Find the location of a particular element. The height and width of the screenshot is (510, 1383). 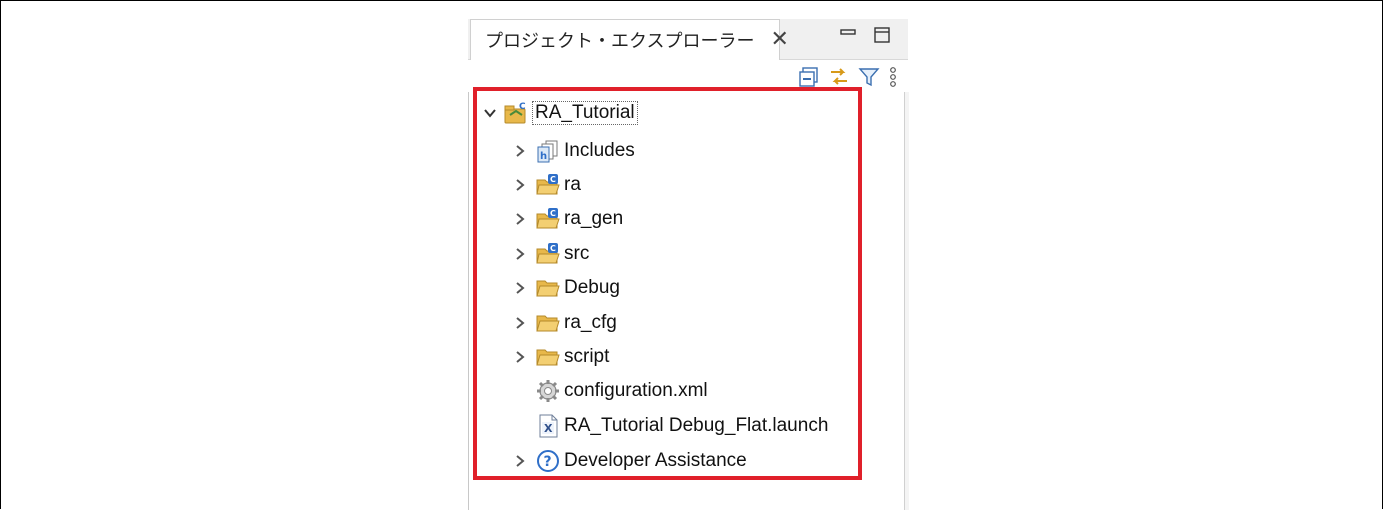

tree-item-debug: Debug is located at coordinates (566, 288).